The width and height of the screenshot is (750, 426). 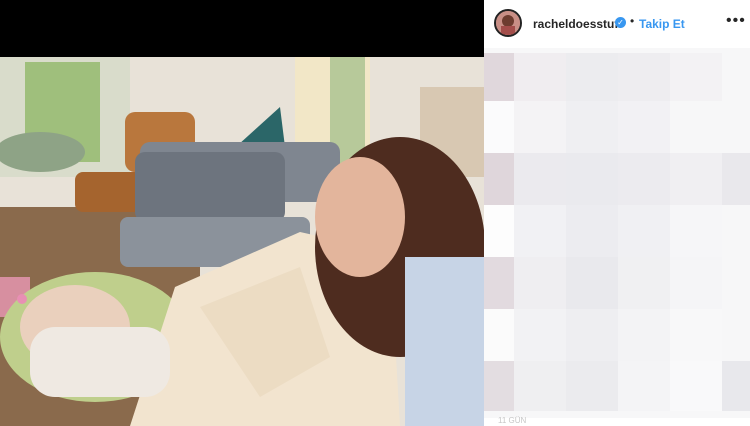 I want to click on username-link: racheldoesstuff, so click(x=577, y=24).